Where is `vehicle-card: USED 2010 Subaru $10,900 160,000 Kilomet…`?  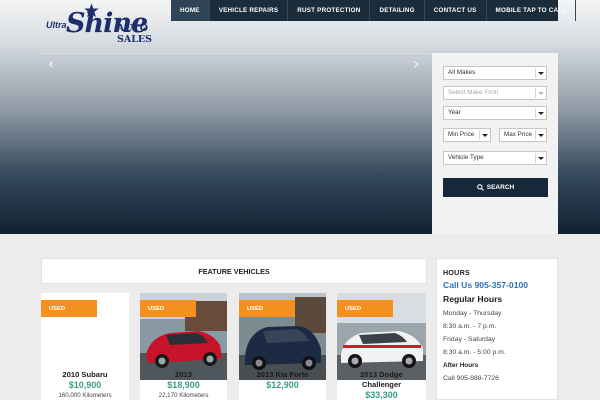 vehicle-card: USED 2010 Subaru $10,900 160,000 Kilomet… is located at coordinates (85, 346).